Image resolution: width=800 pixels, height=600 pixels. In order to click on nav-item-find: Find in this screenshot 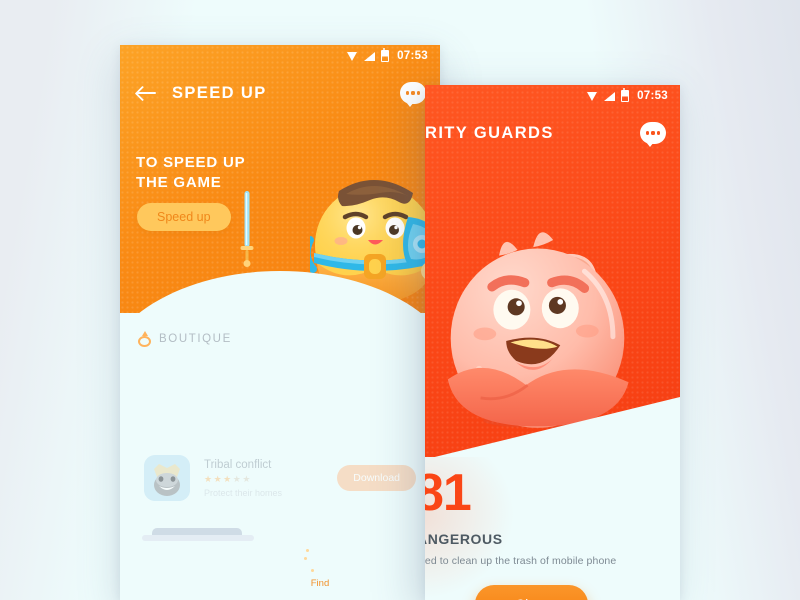, I will do `click(320, 569)`.